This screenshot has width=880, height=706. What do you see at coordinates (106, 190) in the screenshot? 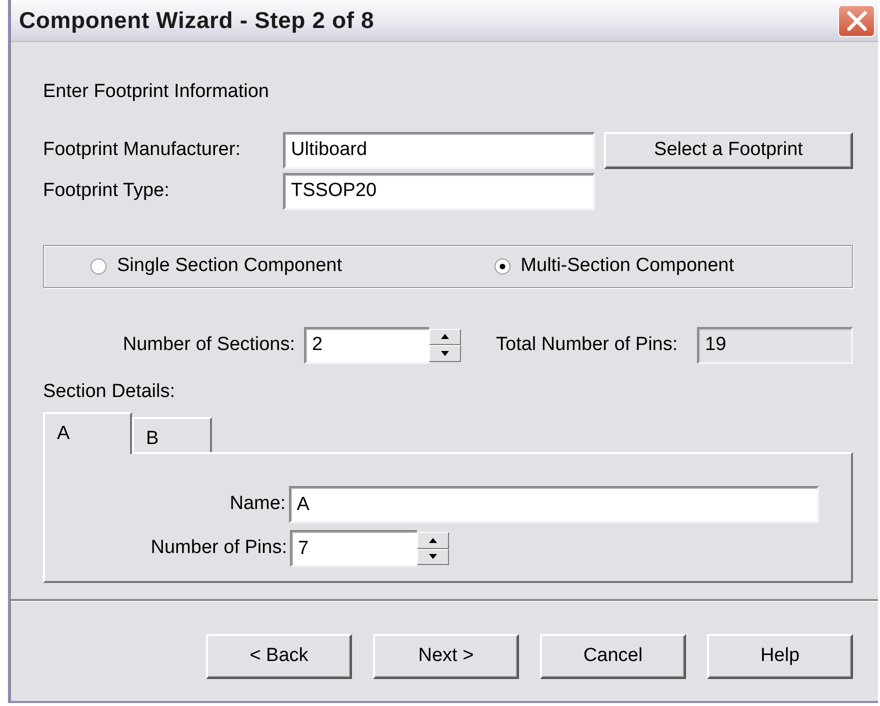
I see `field-label: Footprint Type:` at bounding box center [106, 190].